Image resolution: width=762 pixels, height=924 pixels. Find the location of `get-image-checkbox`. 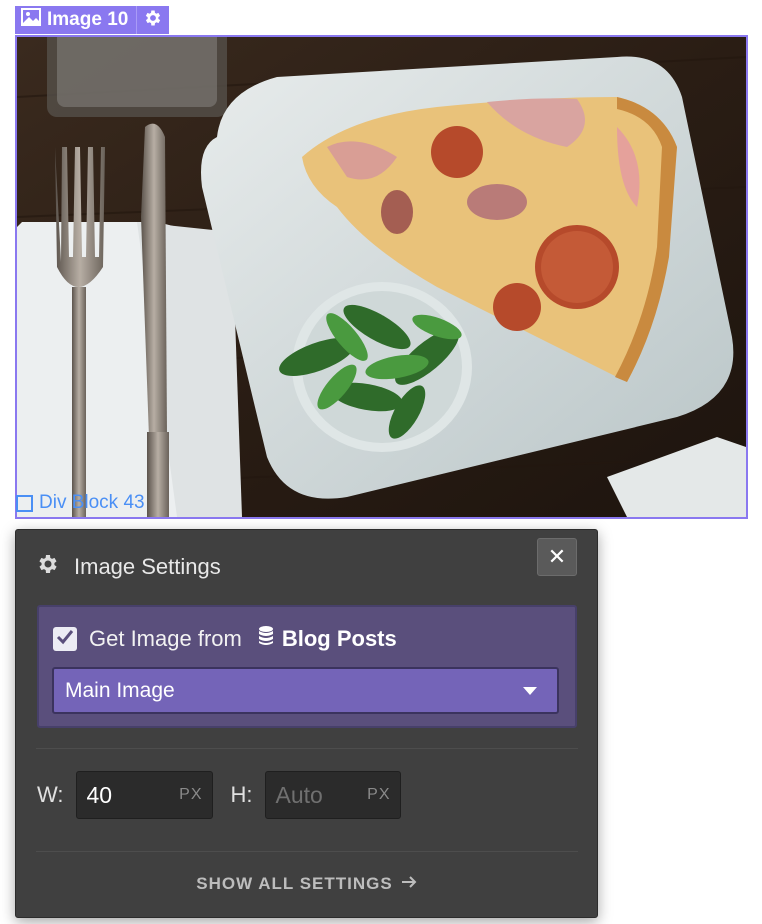

get-image-checkbox is located at coordinates (65, 639).